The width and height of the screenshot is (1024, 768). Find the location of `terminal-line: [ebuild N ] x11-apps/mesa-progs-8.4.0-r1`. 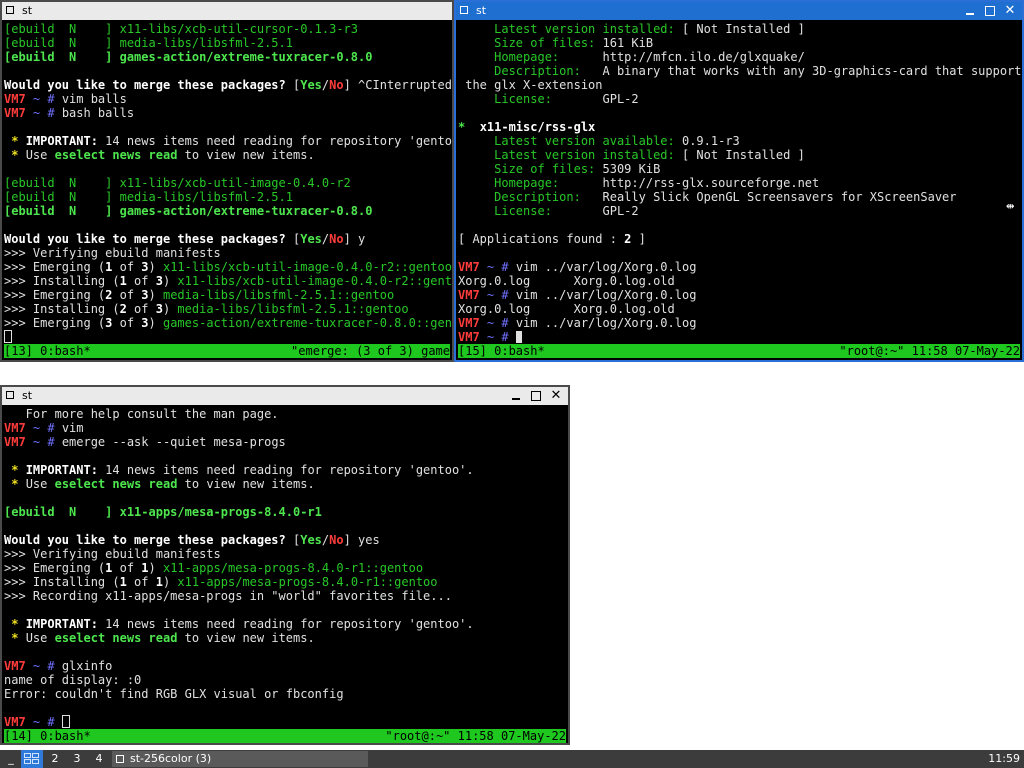

terminal-line: [ebuild N ] x11-apps/mesa-progs-8.4.0-r1 is located at coordinates (286, 512).